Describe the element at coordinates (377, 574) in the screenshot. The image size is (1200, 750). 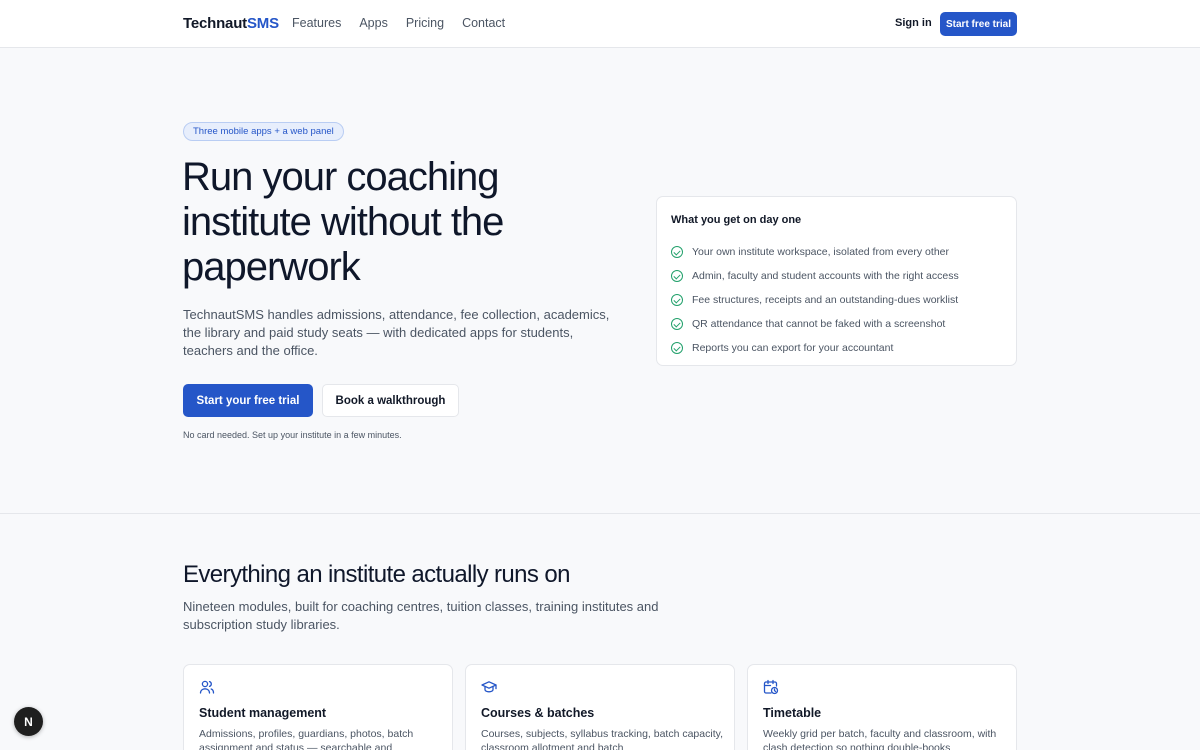
I see `features-title: Everything an institute actually runs on` at that location.